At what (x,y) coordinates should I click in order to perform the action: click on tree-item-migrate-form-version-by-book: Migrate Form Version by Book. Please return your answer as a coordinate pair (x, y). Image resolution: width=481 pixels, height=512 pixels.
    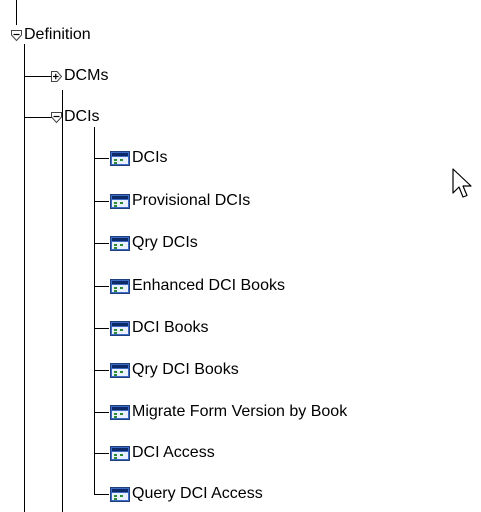
    Looking at the image, I should click on (229, 412).